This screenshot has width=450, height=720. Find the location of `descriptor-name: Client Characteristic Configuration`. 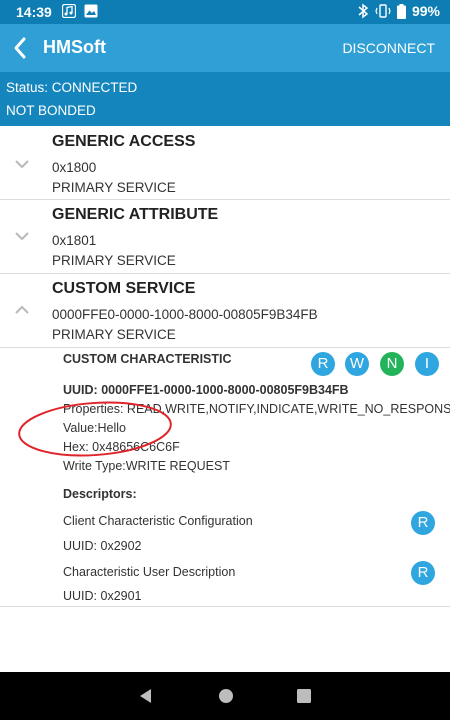

descriptor-name: Client Characteristic Configuration is located at coordinates (158, 521).